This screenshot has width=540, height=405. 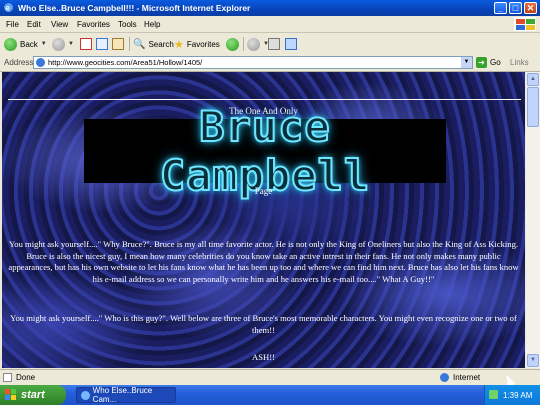 I want to click on page-done-icon, so click(x=7, y=377).